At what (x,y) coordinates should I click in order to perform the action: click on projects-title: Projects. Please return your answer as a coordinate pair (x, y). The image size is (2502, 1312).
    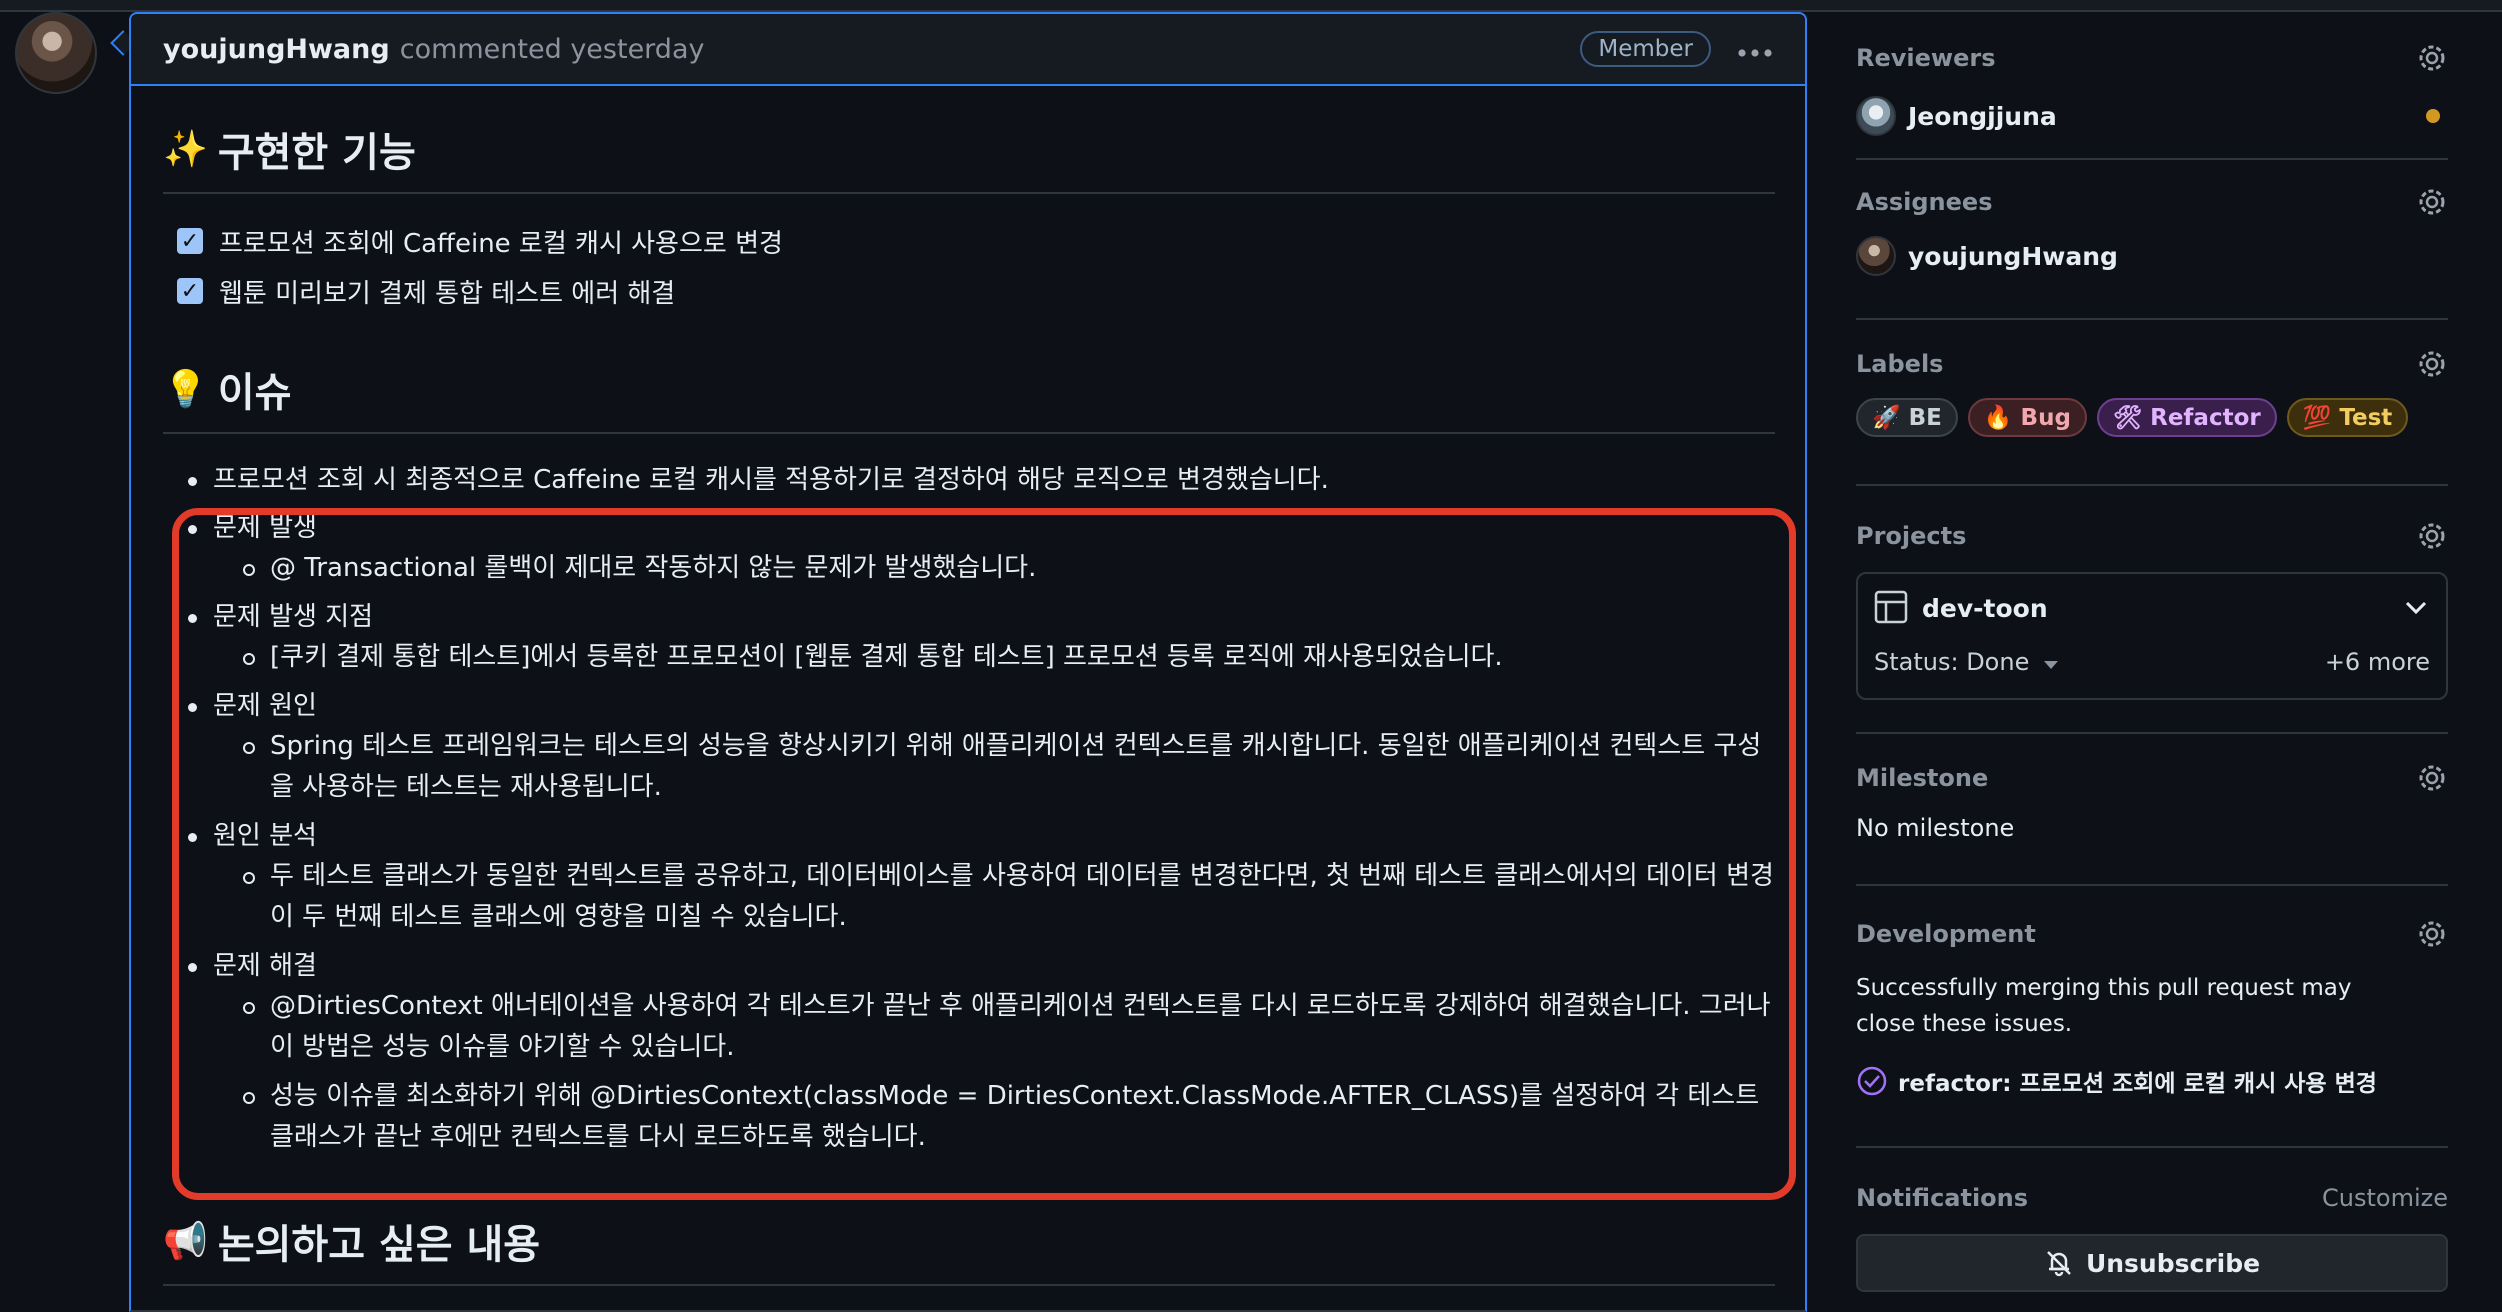
    Looking at the image, I should click on (2152, 536).